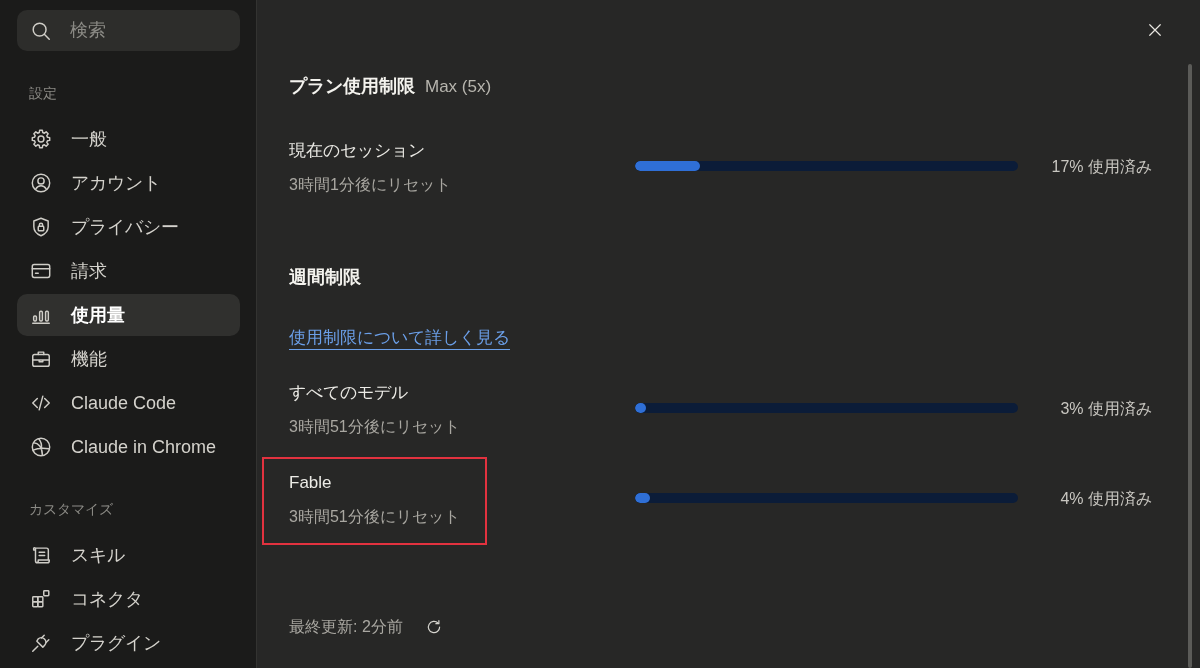 The height and width of the screenshot is (668, 1200). Describe the element at coordinates (352, 86) in the screenshot. I see `section-title: プラン使用制限` at that location.